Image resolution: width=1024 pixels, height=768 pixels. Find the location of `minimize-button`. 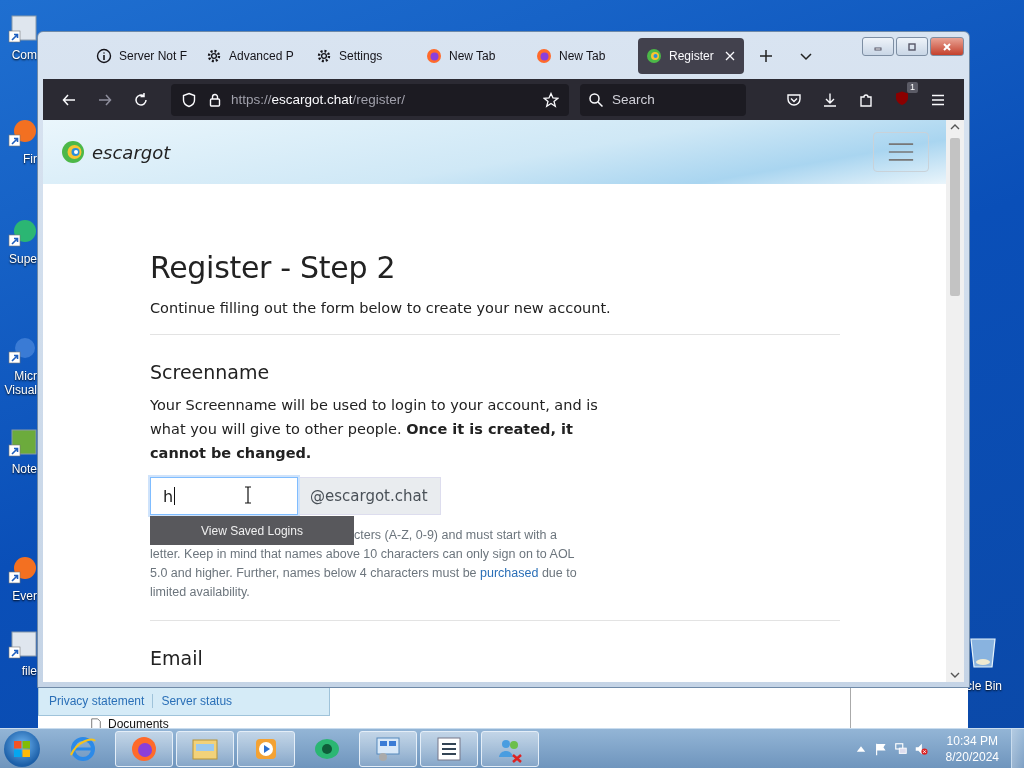

minimize-button is located at coordinates (878, 46).